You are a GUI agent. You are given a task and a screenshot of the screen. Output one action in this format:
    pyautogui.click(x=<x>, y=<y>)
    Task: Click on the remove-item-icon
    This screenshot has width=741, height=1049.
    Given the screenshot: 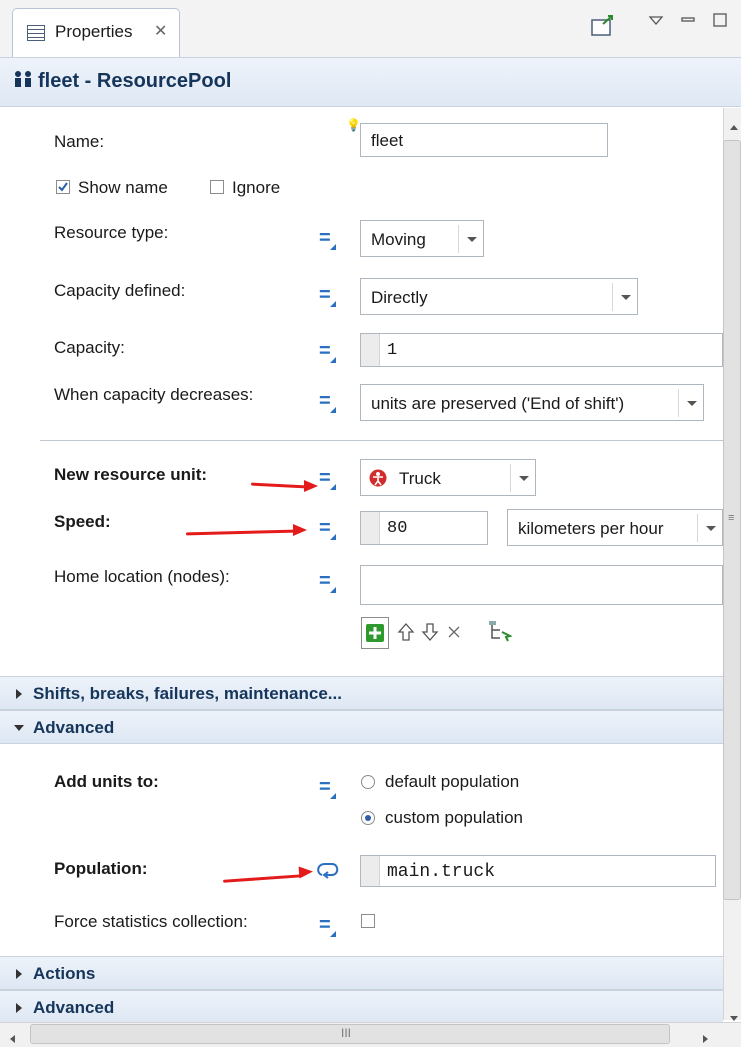 What is the action you would take?
    pyautogui.click(x=454, y=634)
    